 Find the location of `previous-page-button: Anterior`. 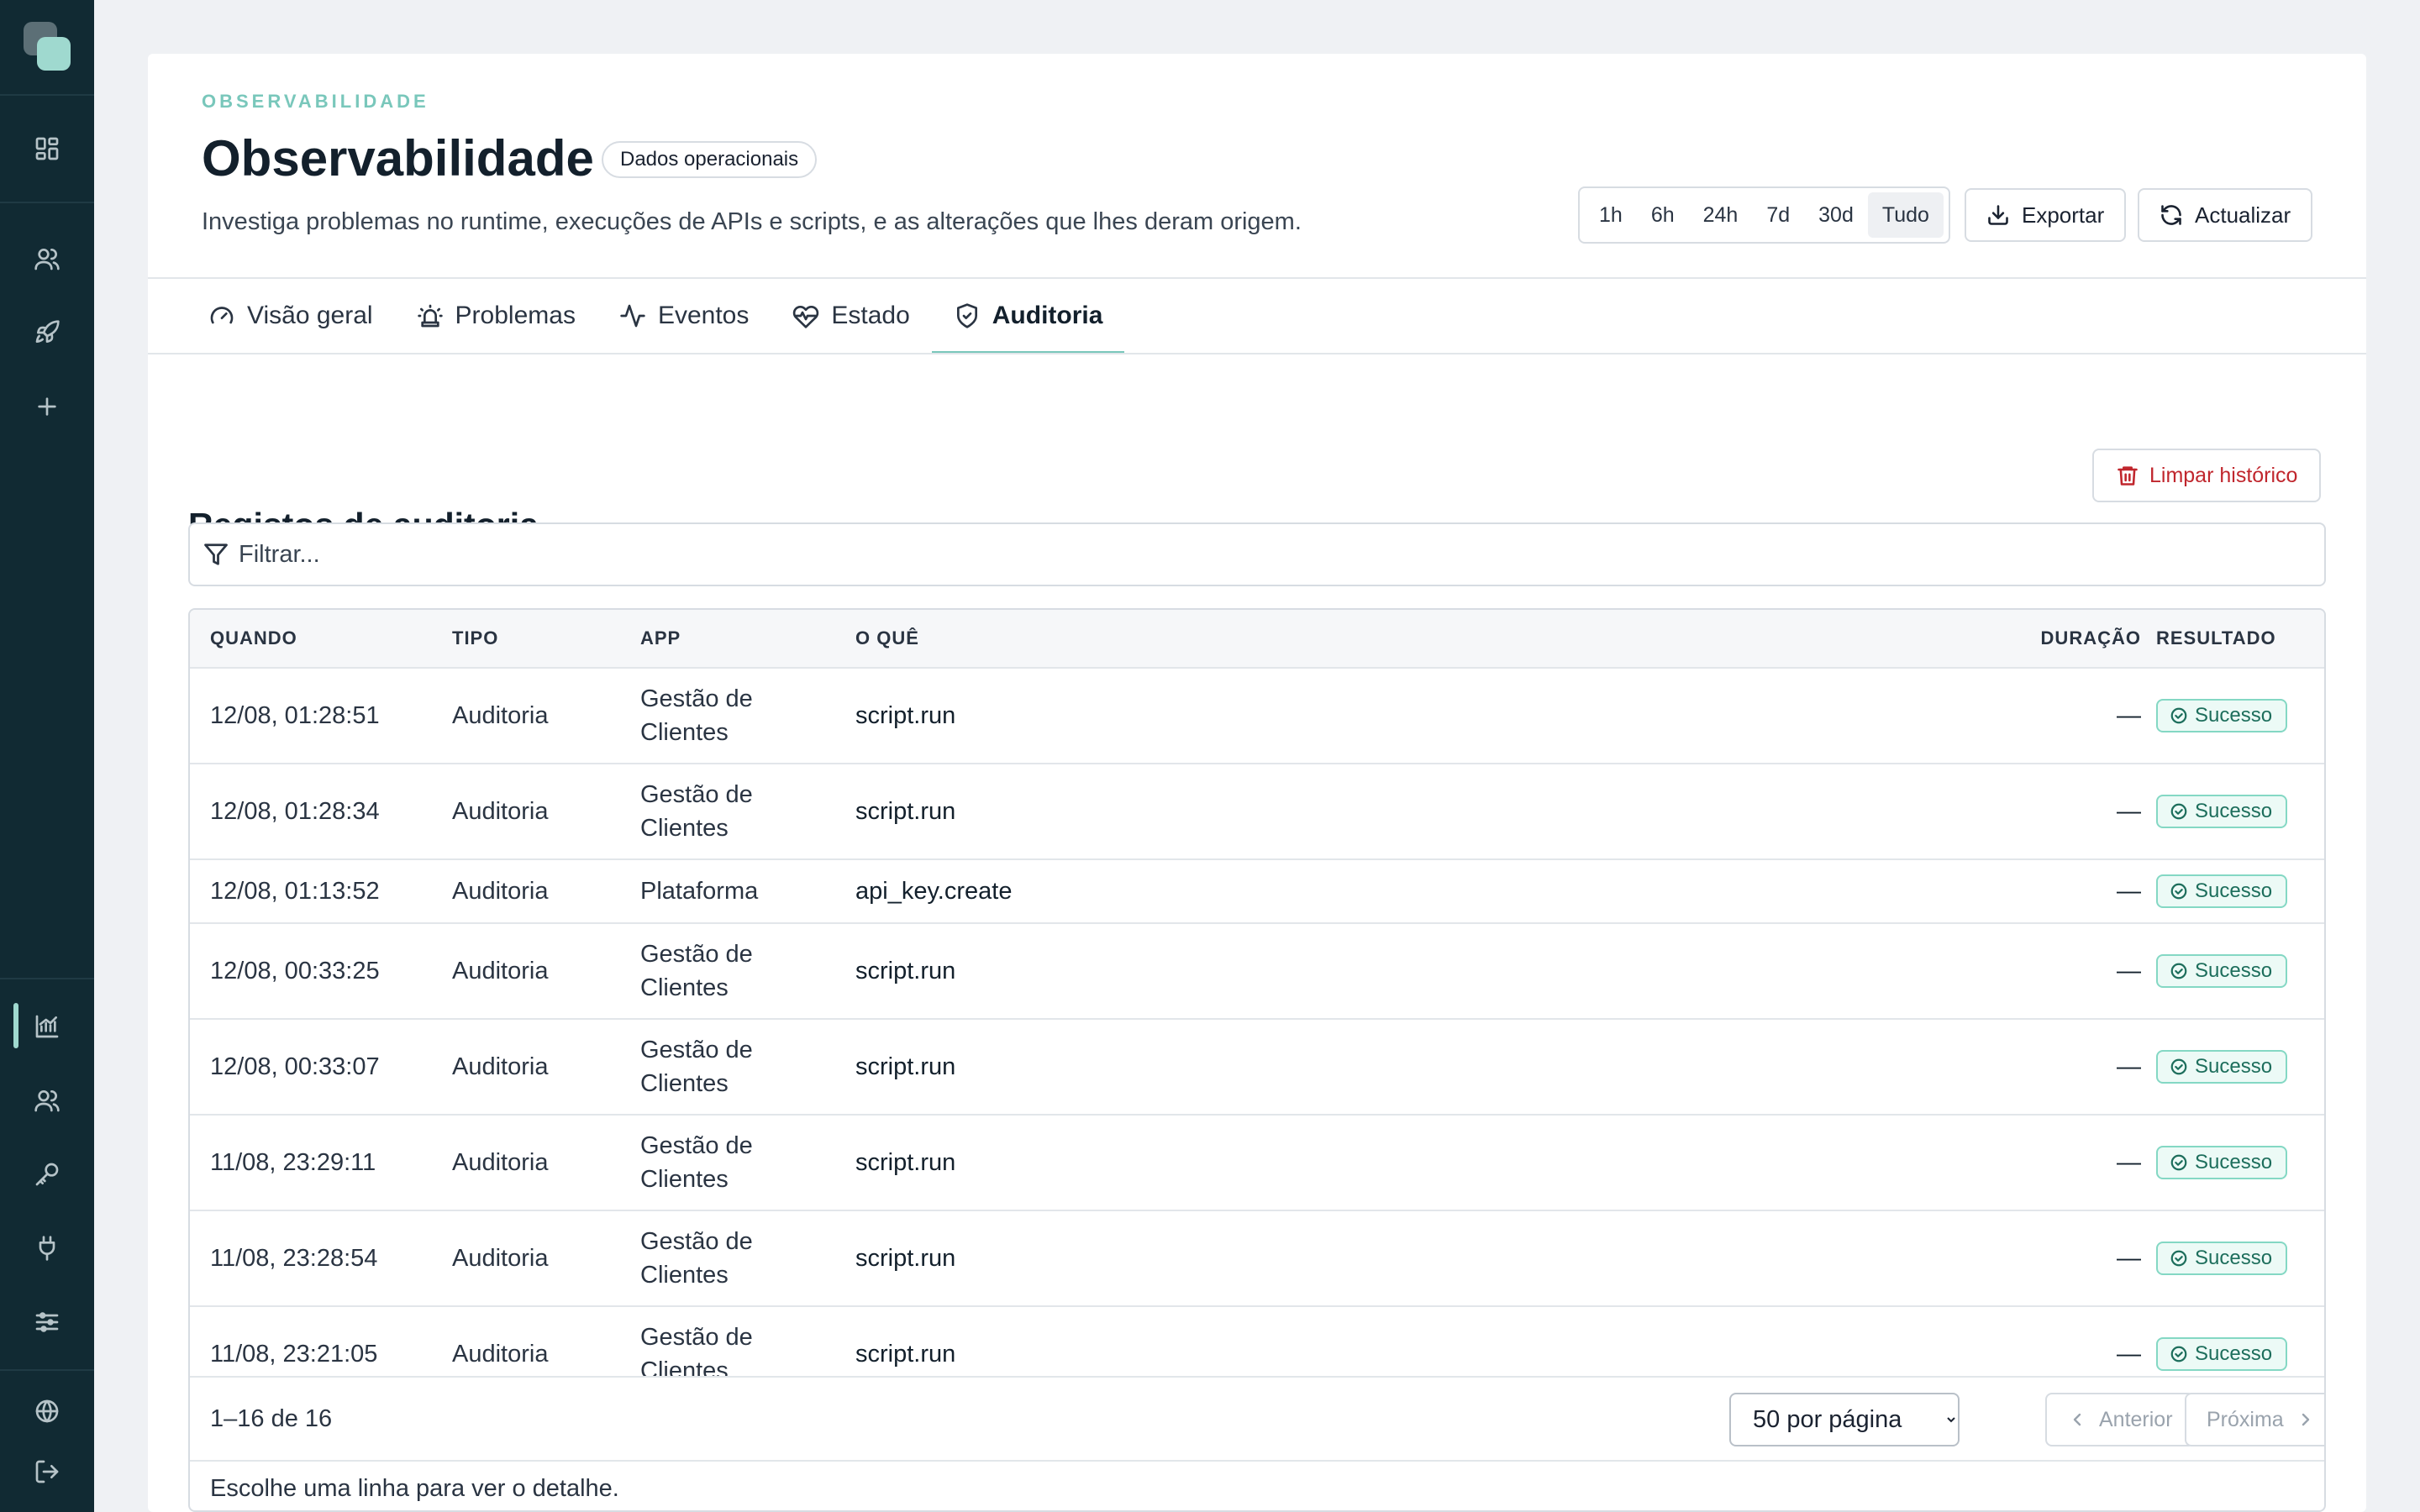

previous-page-button: Anterior is located at coordinates (2120, 1419).